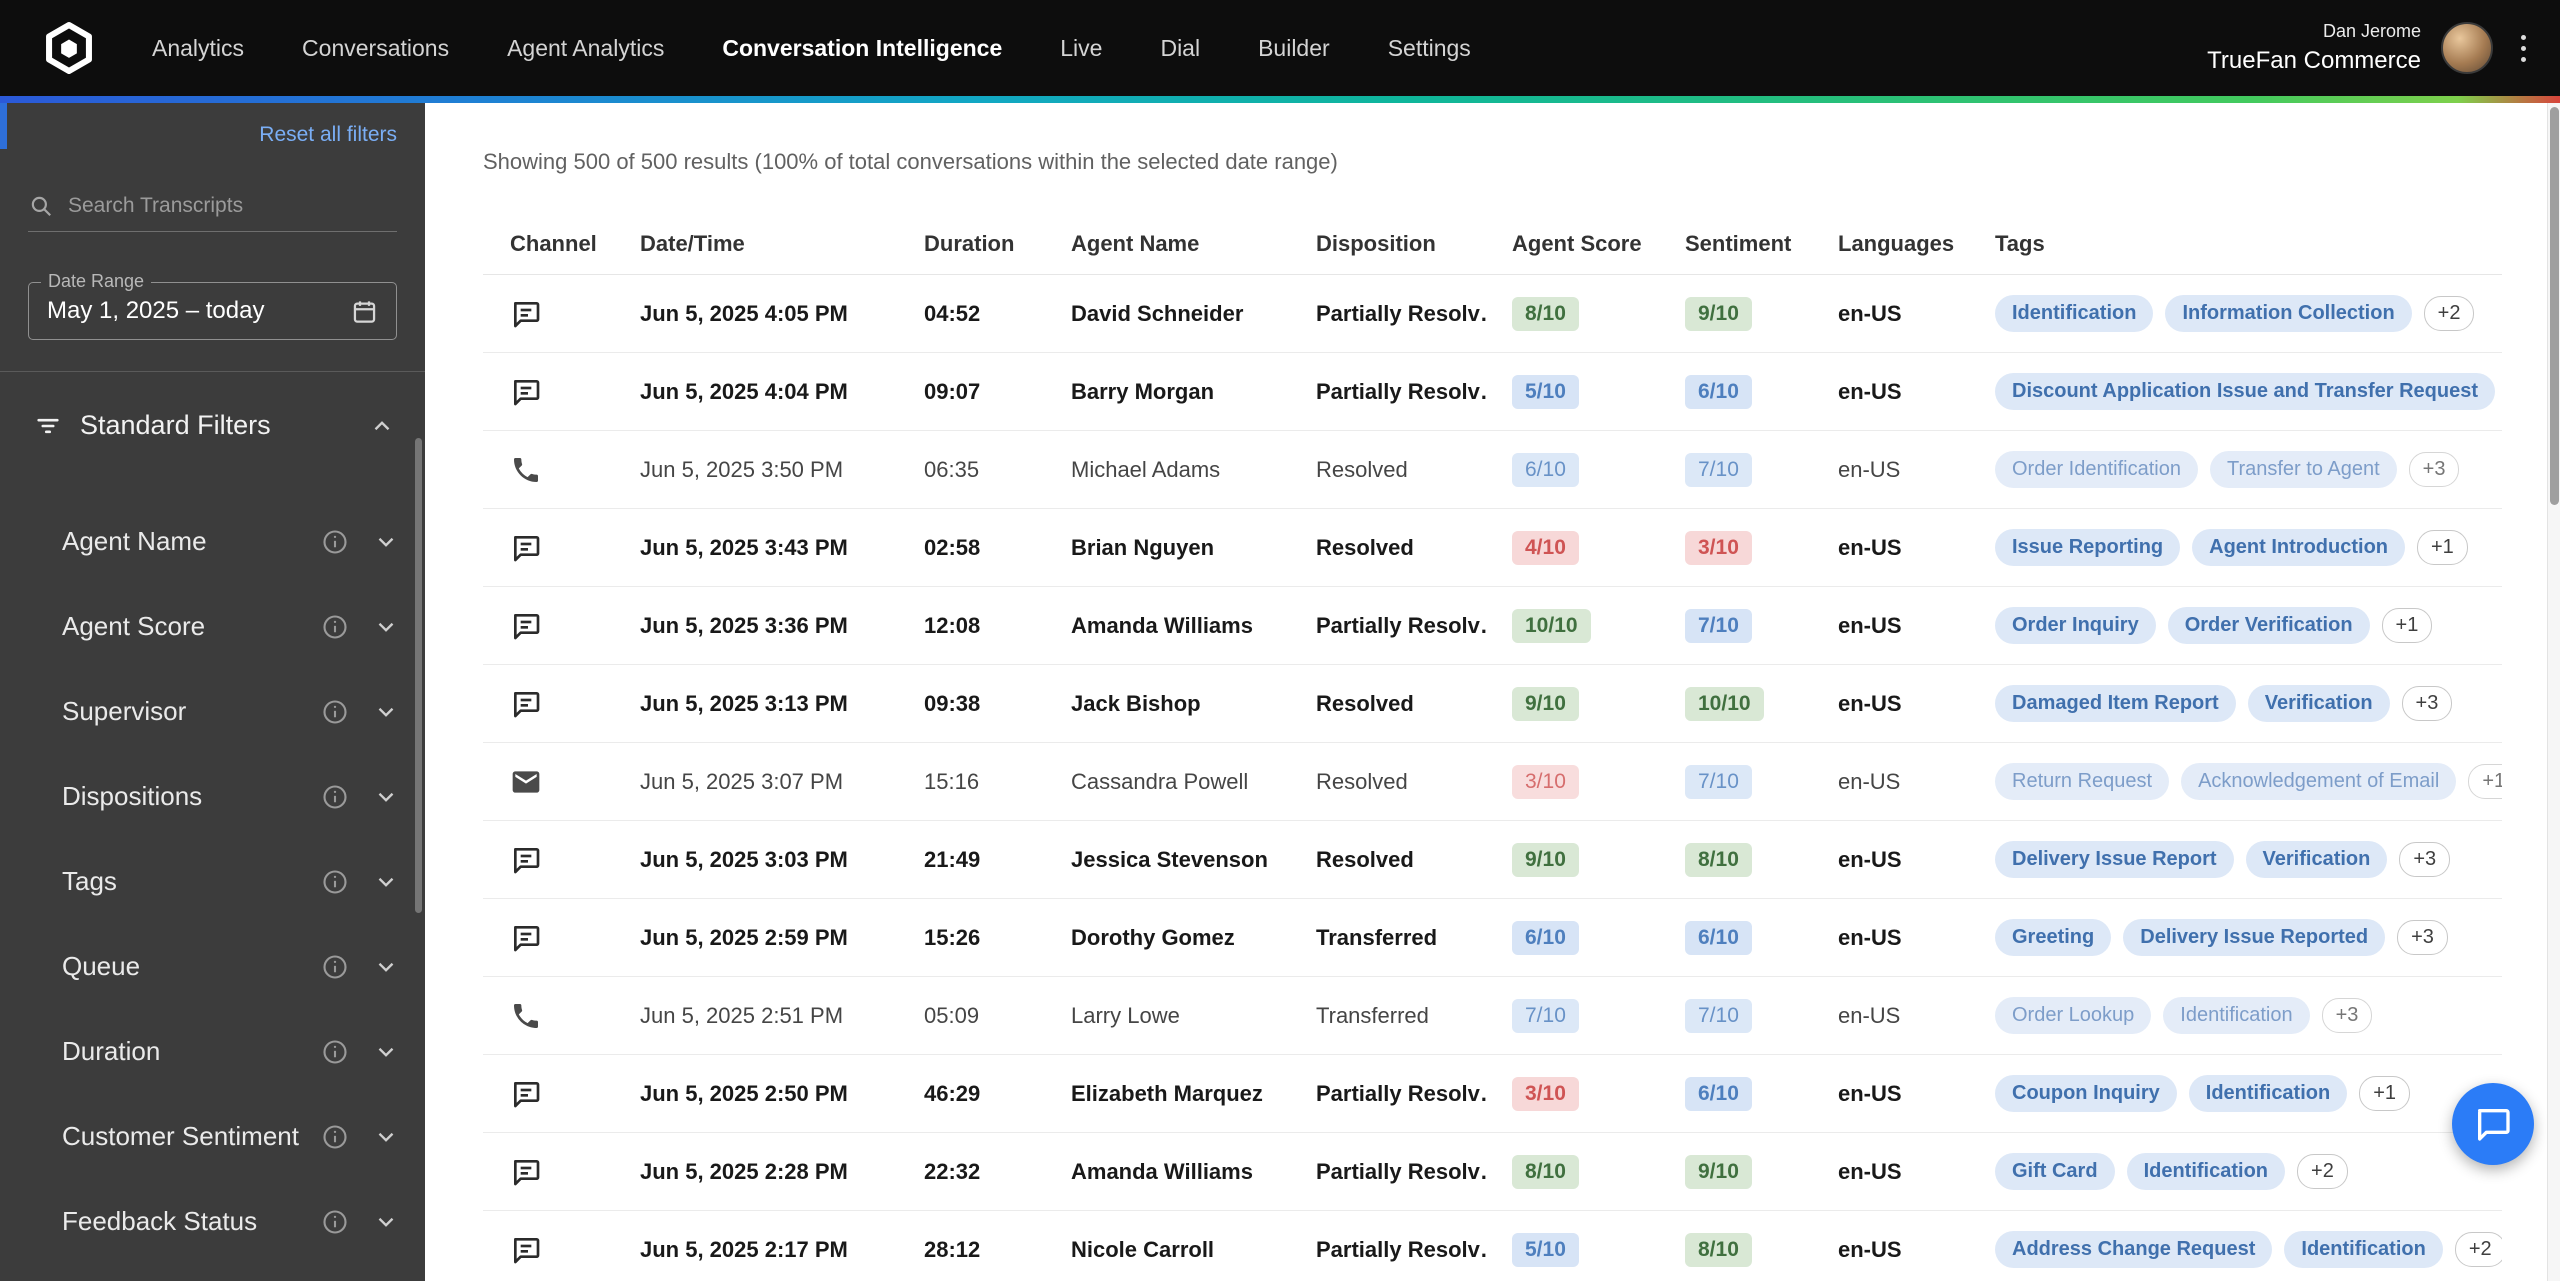  What do you see at coordinates (2086, 1093) in the screenshot?
I see `tag-pill-coupon-inquiry: Coupon Inquiry` at bounding box center [2086, 1093].